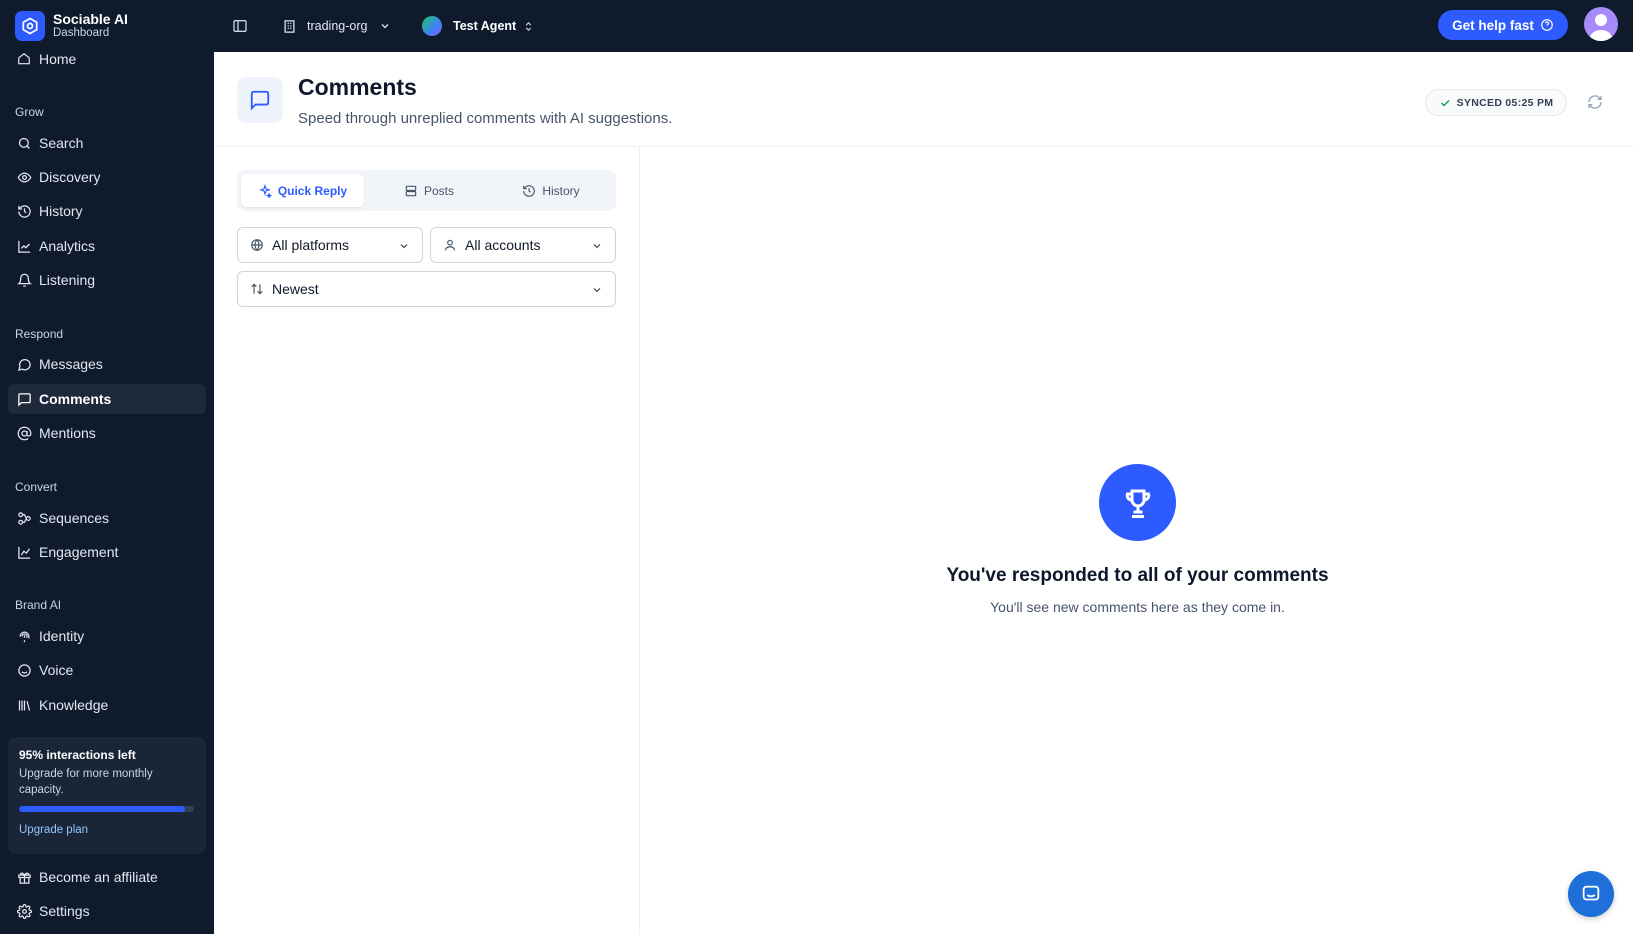 The height and width of the screenshot is (934, 1633). Describe the element at coordinates (102, 809) in the screenshot. I see `usage-progress-fill` at that location.